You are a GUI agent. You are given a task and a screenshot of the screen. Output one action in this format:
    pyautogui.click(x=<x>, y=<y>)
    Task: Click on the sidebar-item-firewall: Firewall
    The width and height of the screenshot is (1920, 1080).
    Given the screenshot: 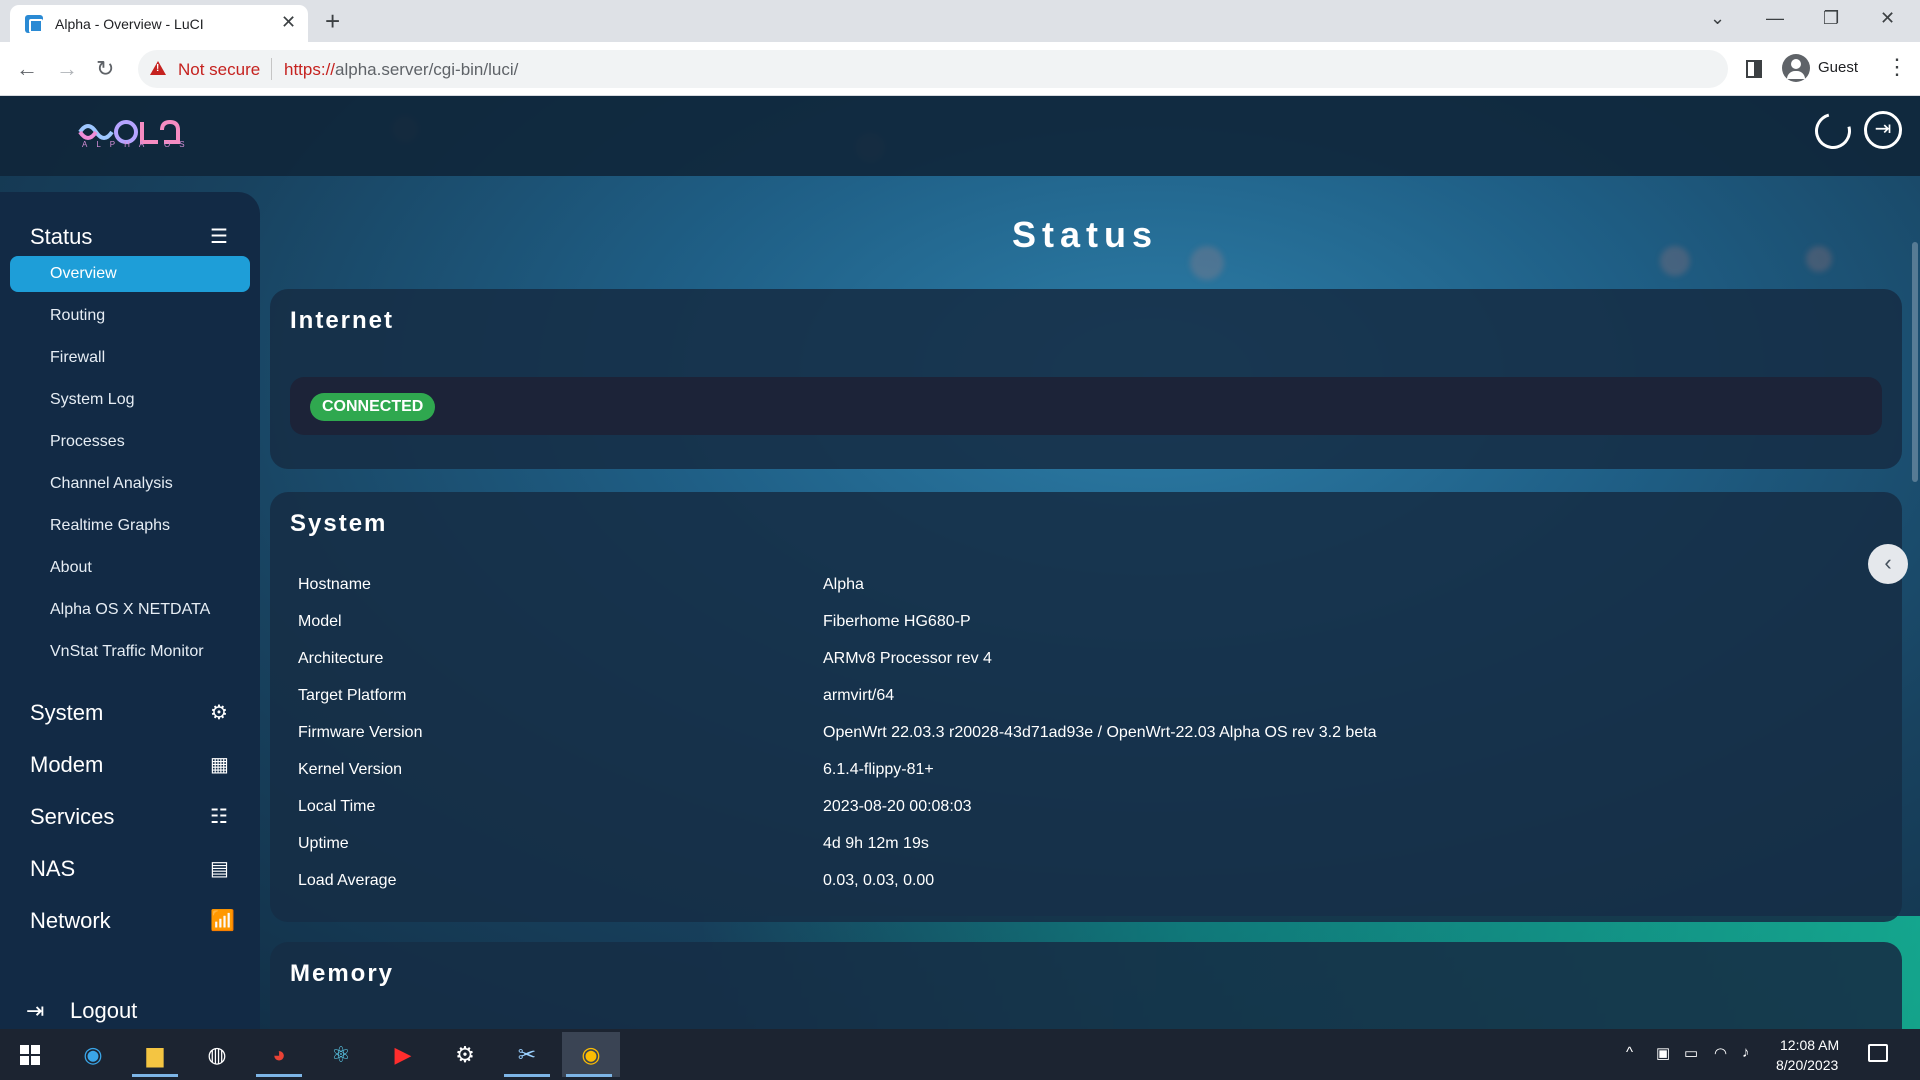 What is the action you would take?
    pyautogui.click(x=130, y=358)
    